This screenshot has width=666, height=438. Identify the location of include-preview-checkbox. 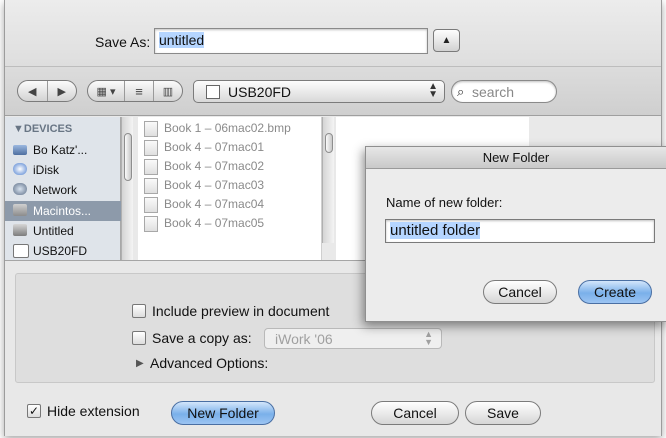
(139, 311).